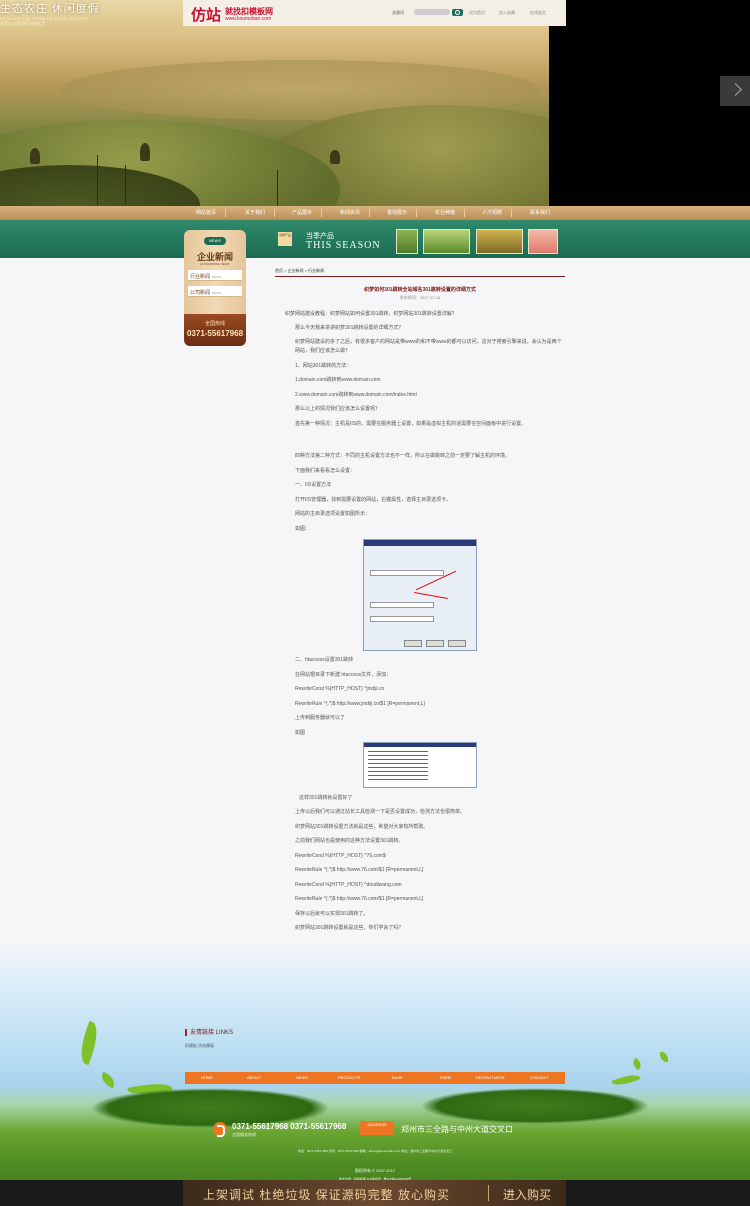 The height and width of the screenshot is (1206, 750). Describe the element at coordinates (492, 212) in the screenshot. I see `nav-item-recruitment: 人才招聘` at that location.